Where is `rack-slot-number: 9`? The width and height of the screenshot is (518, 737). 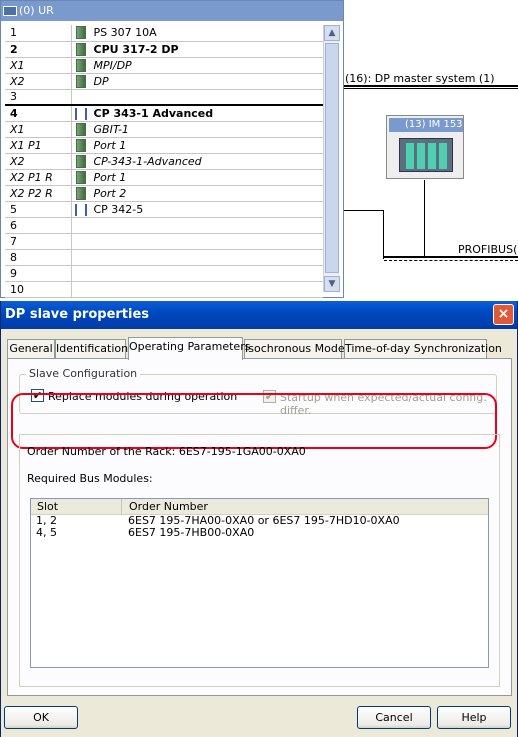
rack-slot-number: 9 is located at coordinates (38, 273).